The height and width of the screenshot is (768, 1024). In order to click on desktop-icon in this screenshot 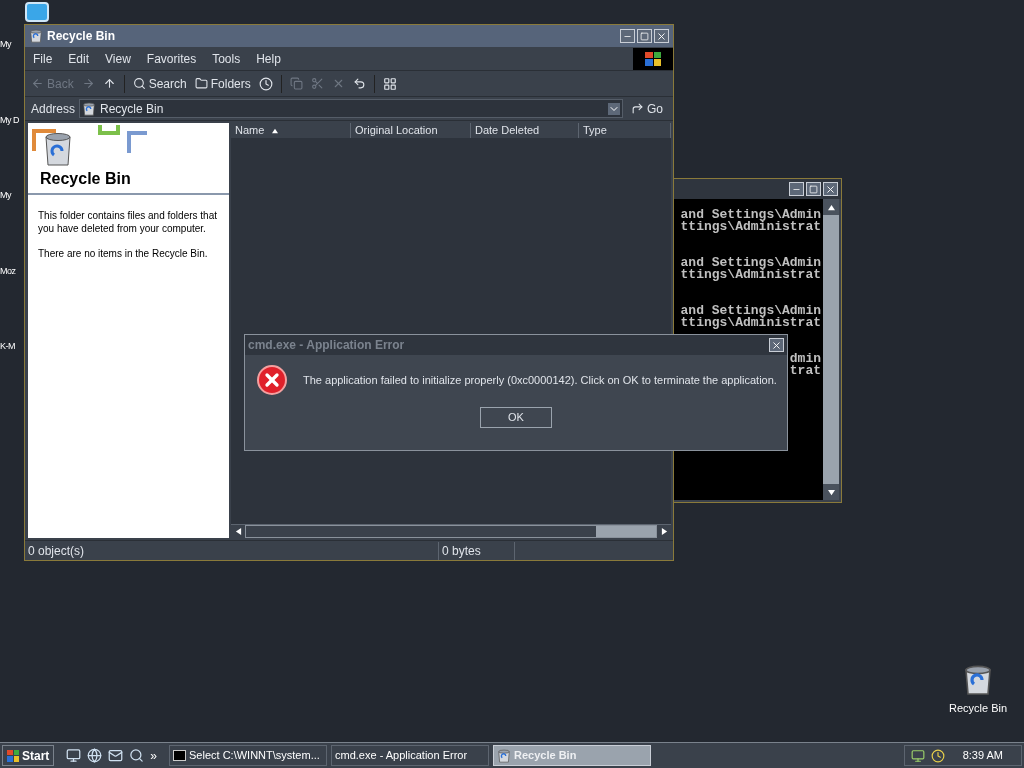, I will do `click(74, 755)`.